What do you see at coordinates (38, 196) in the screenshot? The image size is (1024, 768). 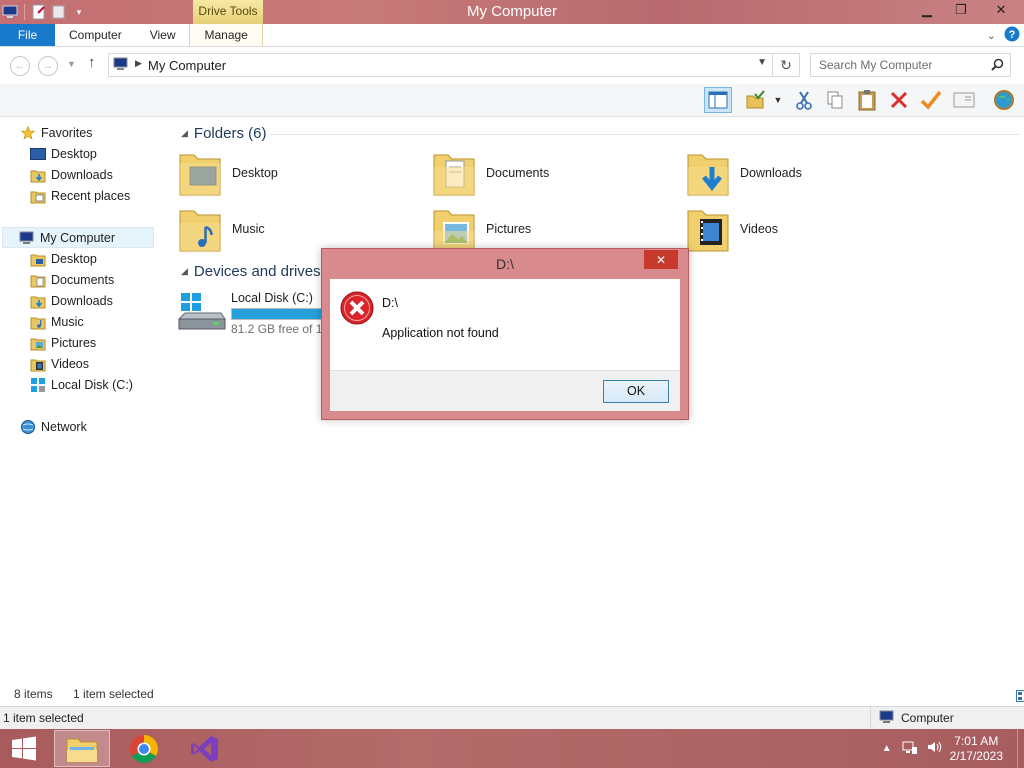 I see `recent-places-icon` at bounding box center [38, 196].